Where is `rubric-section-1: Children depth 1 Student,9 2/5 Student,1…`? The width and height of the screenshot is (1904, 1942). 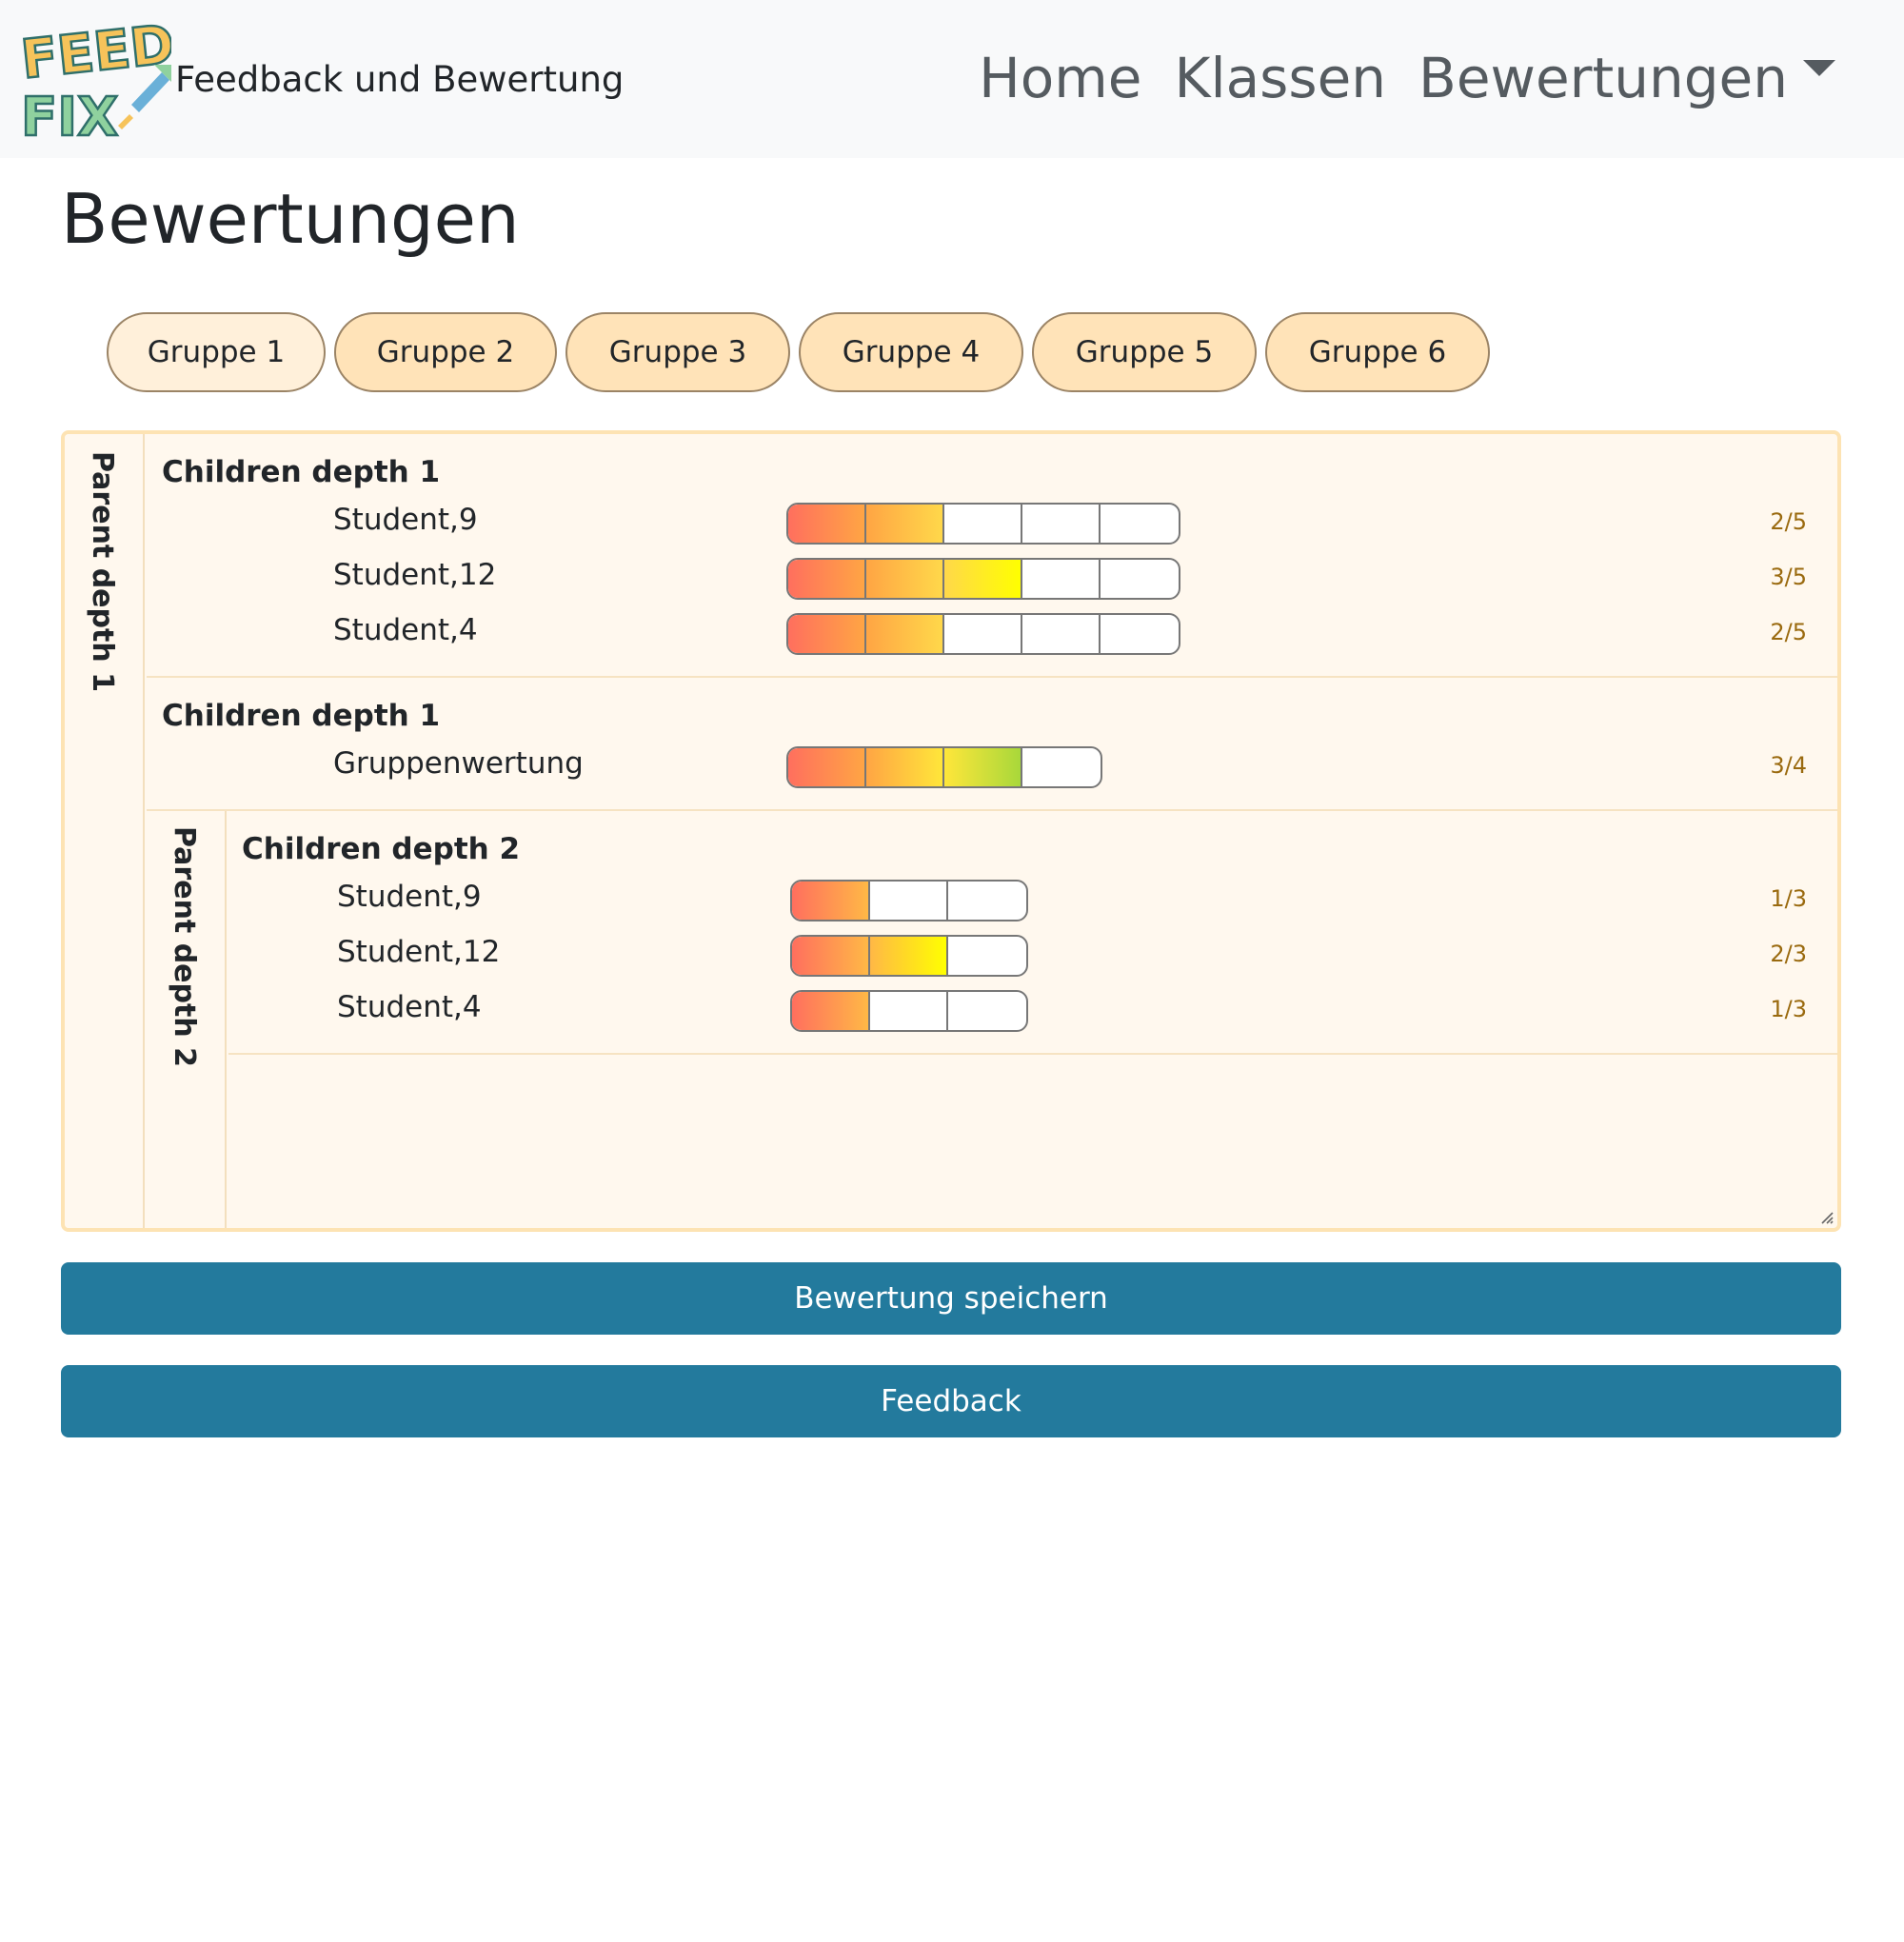
rubric-section-1: Children depth 1 Student,9 2/5 Student,1… is located at coordinates (992, 556).